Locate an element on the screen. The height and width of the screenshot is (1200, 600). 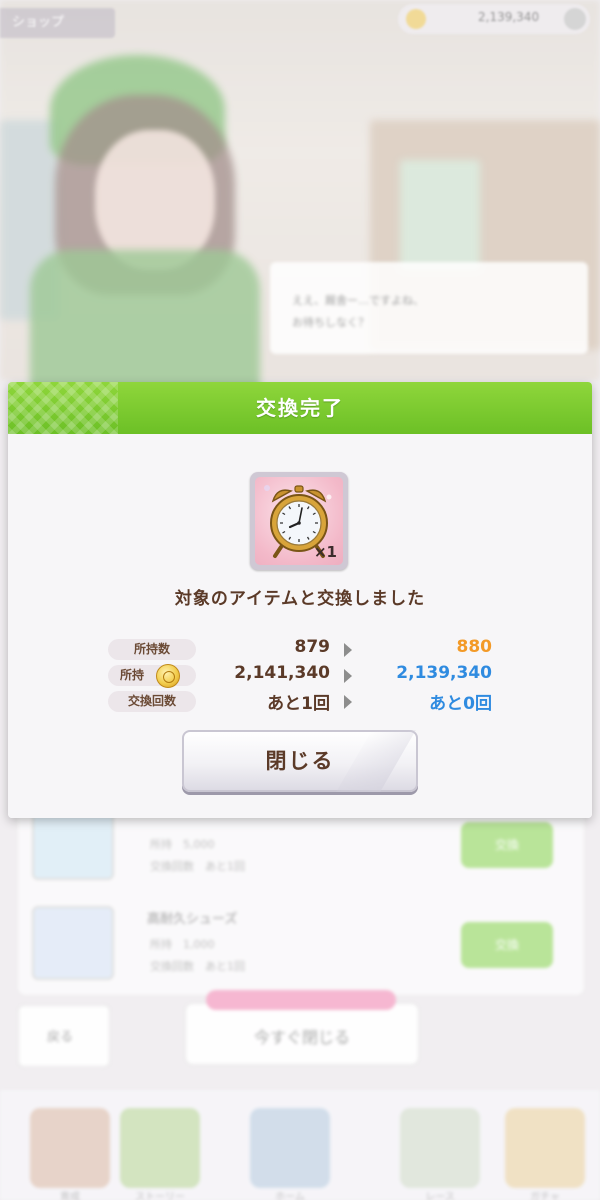
stat-from-value: あと1回 is located at coordinates (298, 704).